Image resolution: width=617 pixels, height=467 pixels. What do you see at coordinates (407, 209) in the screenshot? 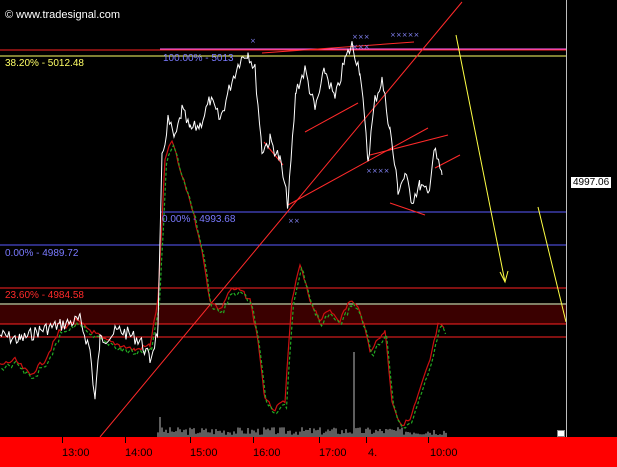
I see `trendline-e` at bounding box center [407, 209].